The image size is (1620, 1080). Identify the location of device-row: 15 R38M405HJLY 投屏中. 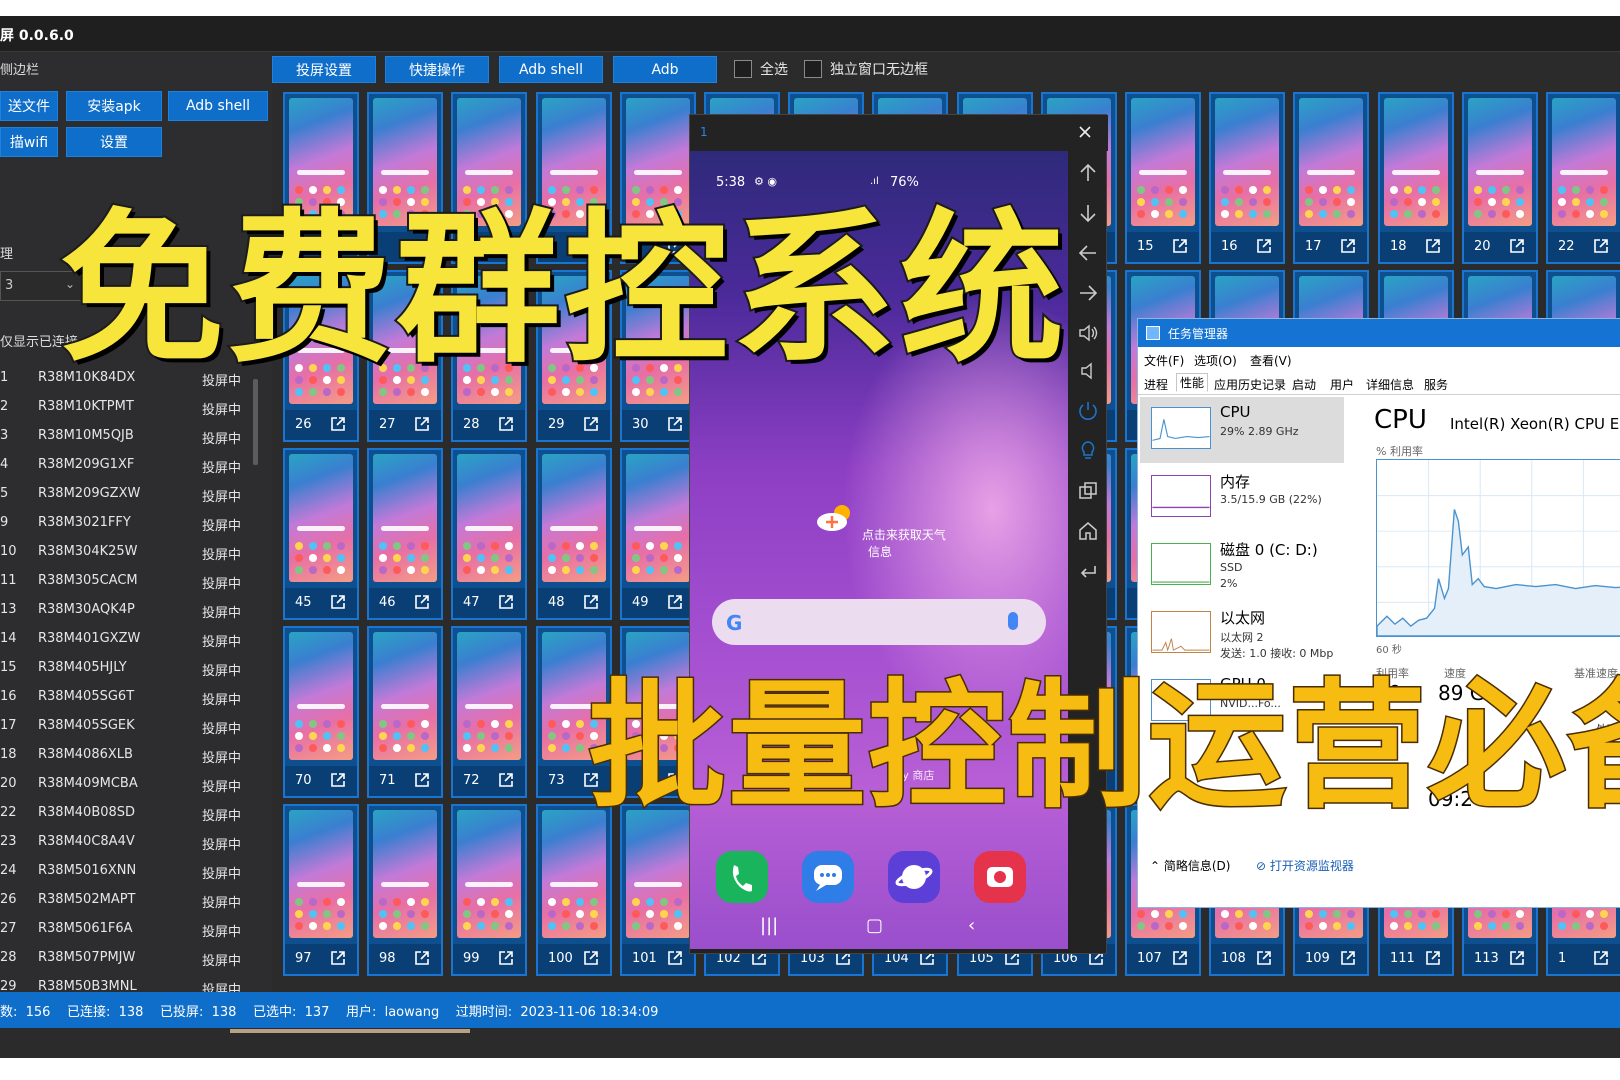
(129, 668).